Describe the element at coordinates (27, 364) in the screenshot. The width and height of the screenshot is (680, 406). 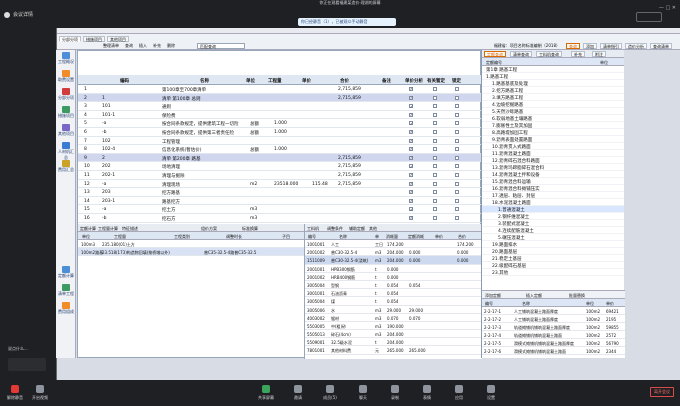
I see `chat-input-mini` at that location.